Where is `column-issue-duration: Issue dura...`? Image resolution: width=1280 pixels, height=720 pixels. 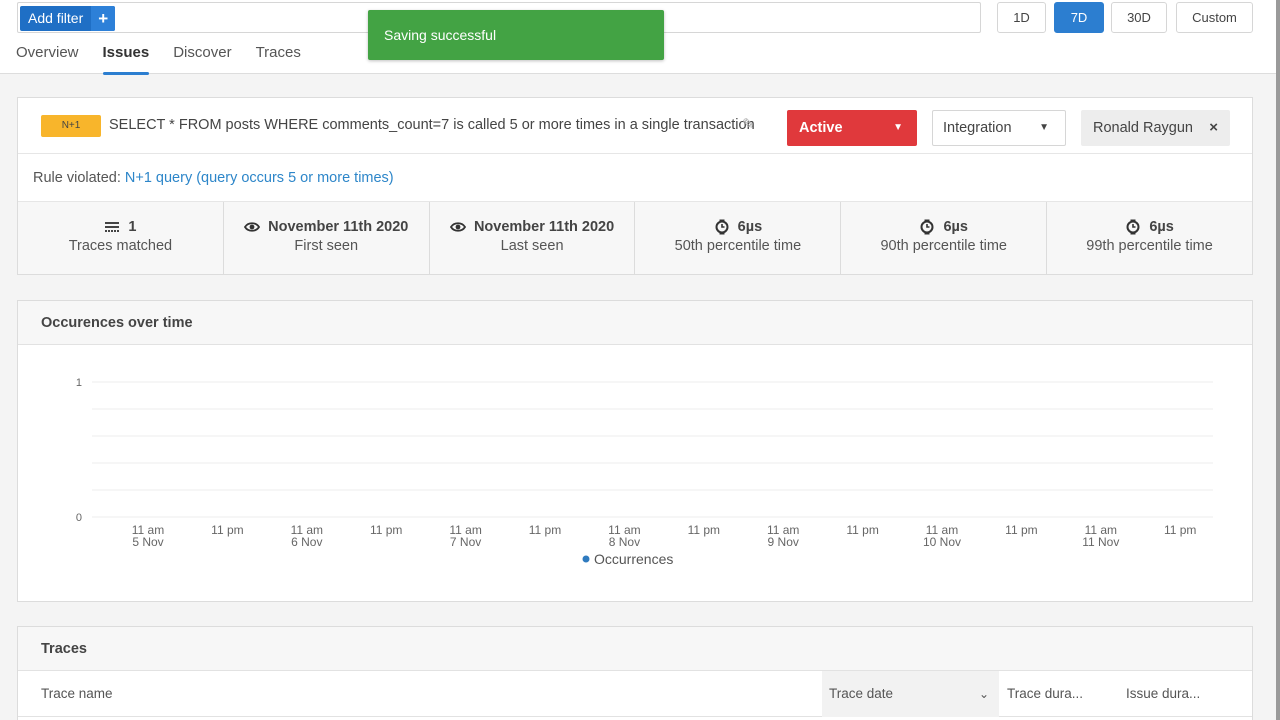 column-issue-duration: Issue dura... is located at coordinates (1163, 694).